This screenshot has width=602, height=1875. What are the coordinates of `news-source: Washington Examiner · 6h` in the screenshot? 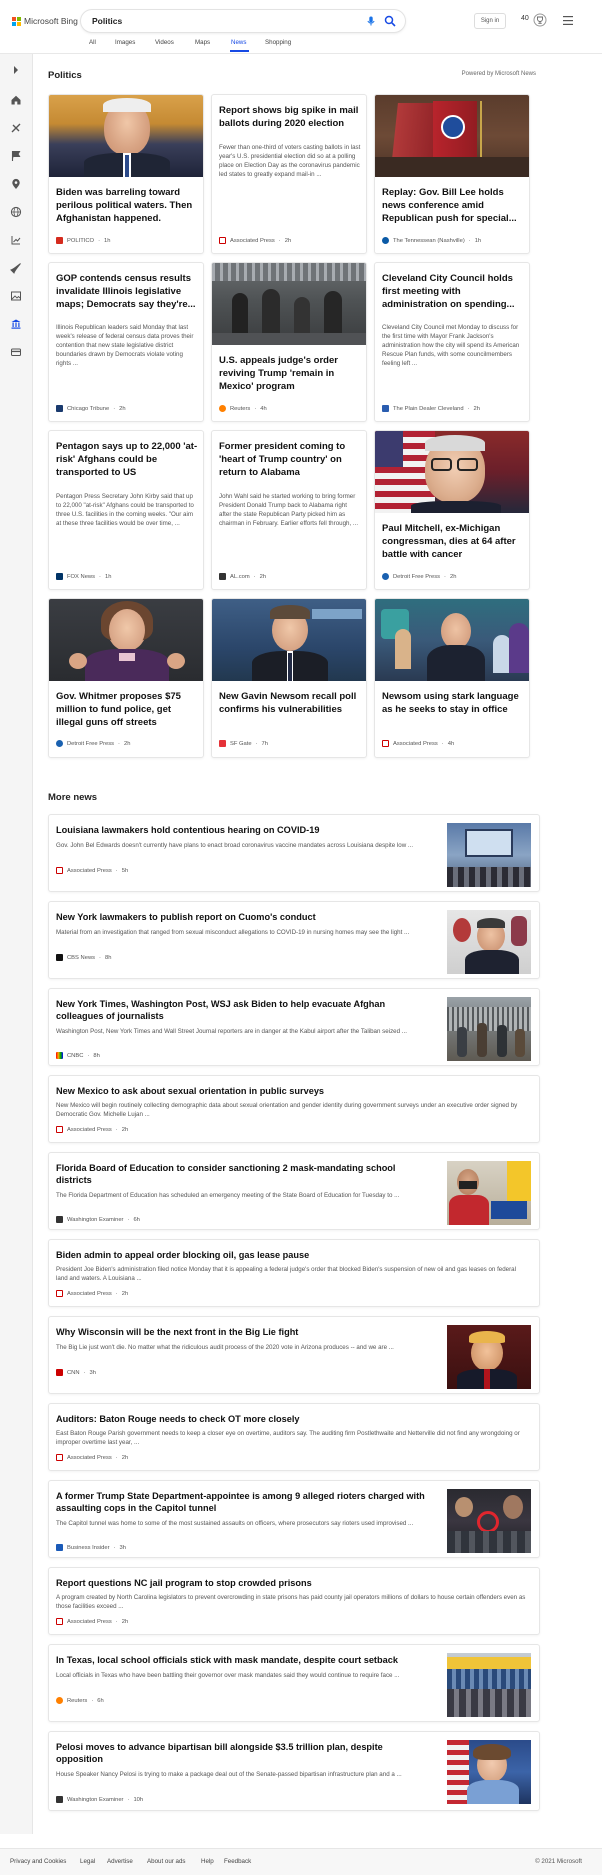 It's located at (98, 1219).